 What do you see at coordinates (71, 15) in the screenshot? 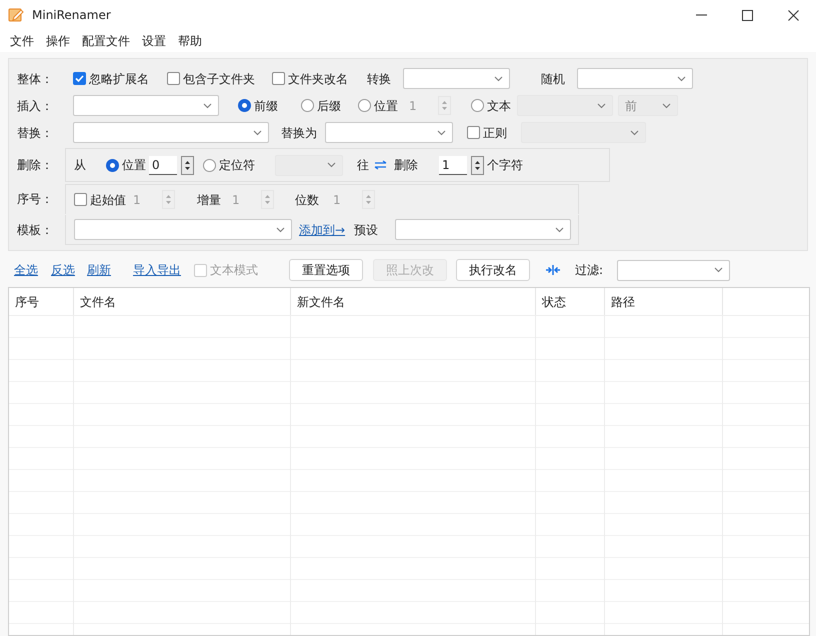
I see `window-title: MiniRenamer` at bounding box center [71, 15].